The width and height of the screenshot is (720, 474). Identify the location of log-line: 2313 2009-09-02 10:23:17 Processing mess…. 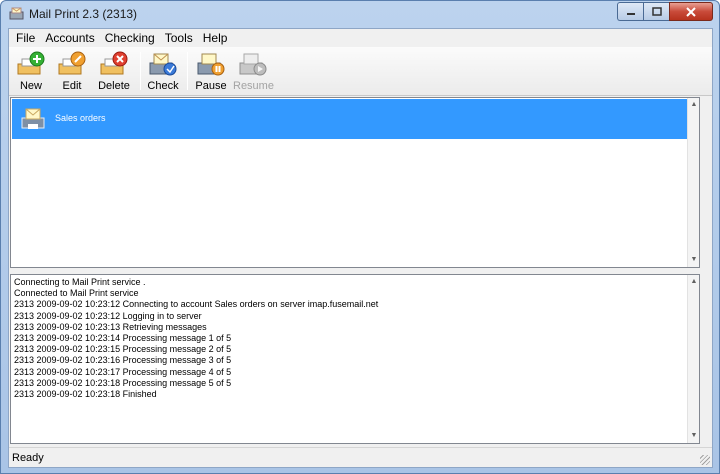
(123, 371).